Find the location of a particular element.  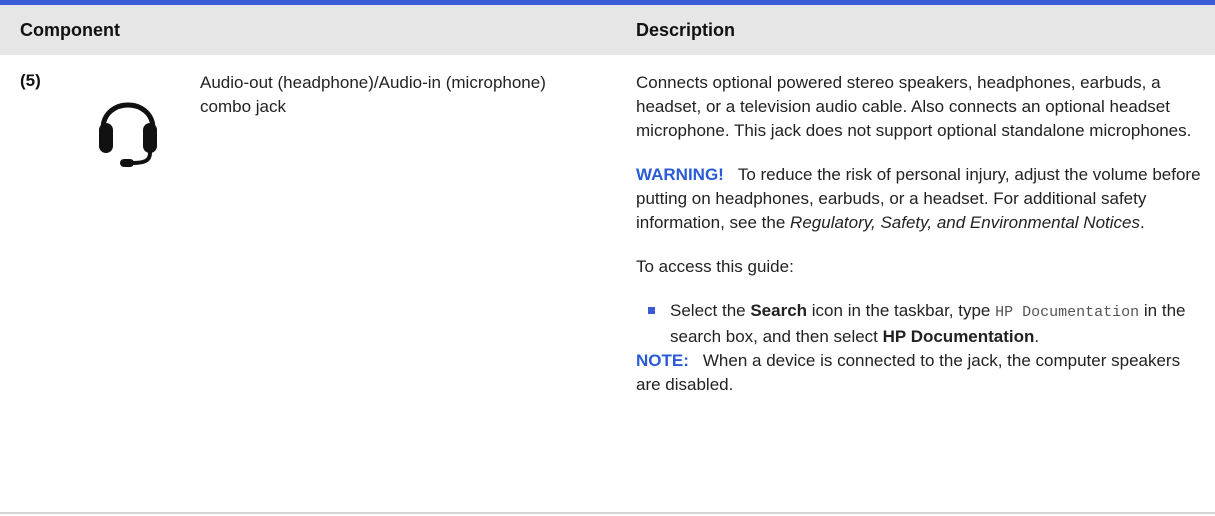

search-label: Search is located at coordinates (779, 310).